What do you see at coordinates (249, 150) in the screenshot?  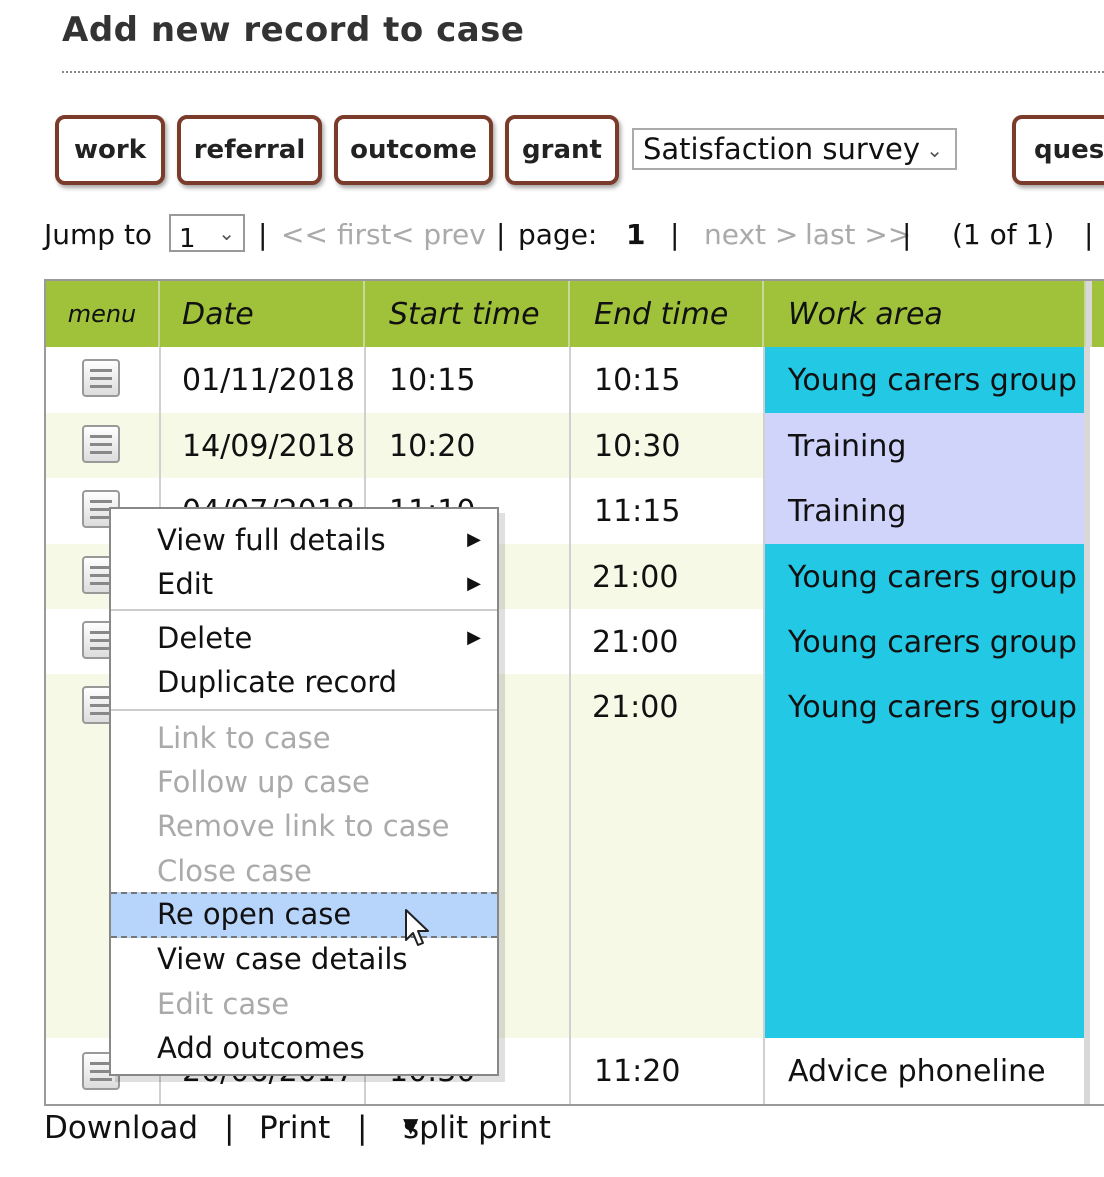 I see `referral-button: referral` at bounding box center [249, 150].